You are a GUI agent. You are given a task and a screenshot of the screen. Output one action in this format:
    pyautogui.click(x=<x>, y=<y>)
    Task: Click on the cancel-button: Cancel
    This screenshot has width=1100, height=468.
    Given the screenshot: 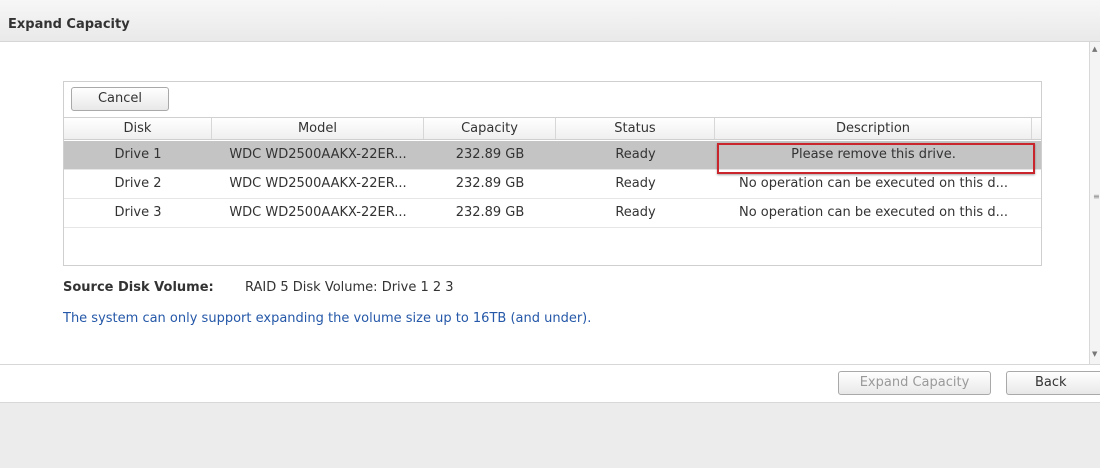 What is the action you would take?
    pyautogui.click(x=120, y=99)
    